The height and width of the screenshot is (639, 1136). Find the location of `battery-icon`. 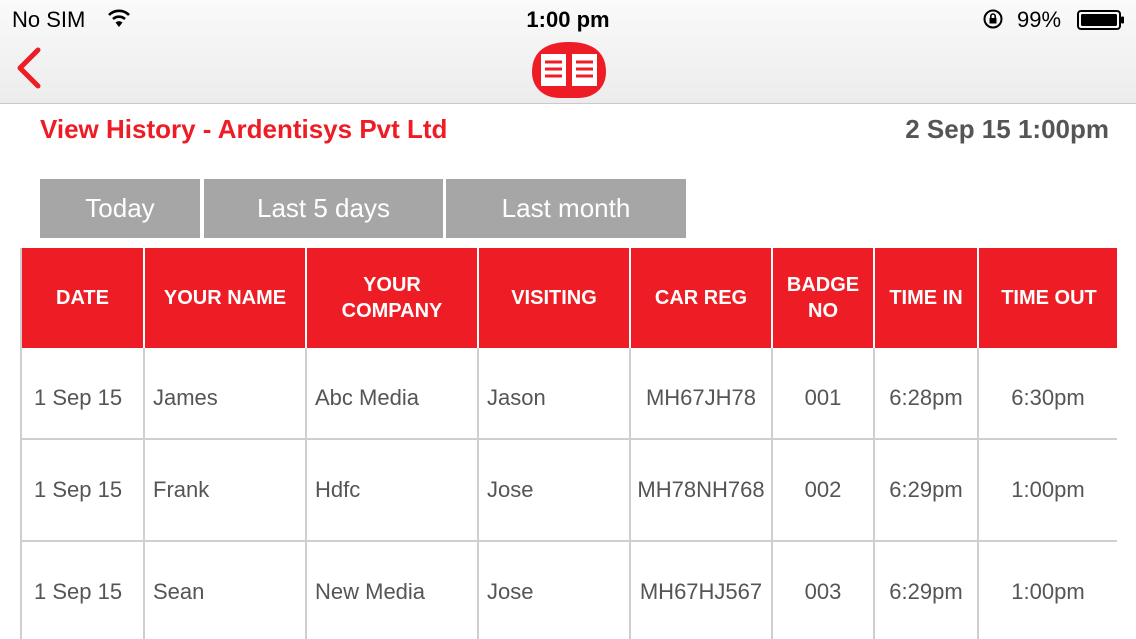

battery-icon is located at coordinates (1100, 20).